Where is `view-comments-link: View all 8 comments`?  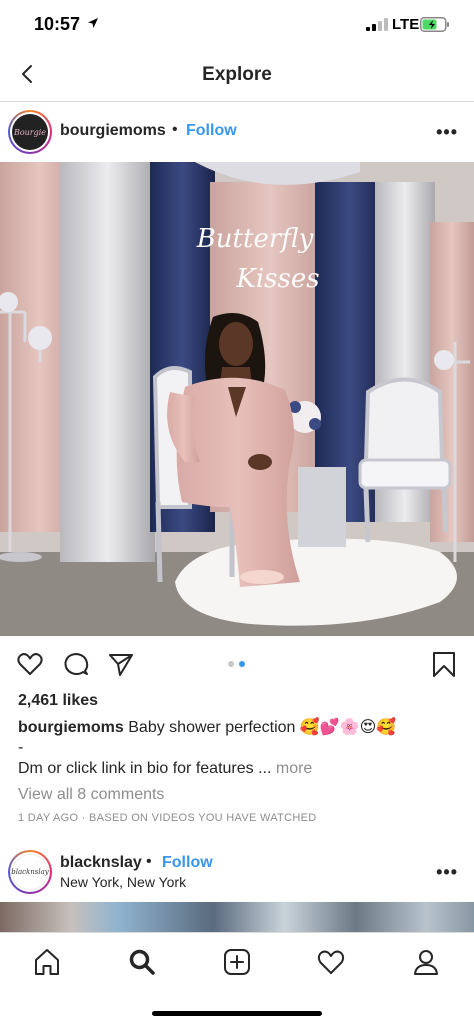 view-comments-link: View all 8 comments is located at coordinates (91, 795).